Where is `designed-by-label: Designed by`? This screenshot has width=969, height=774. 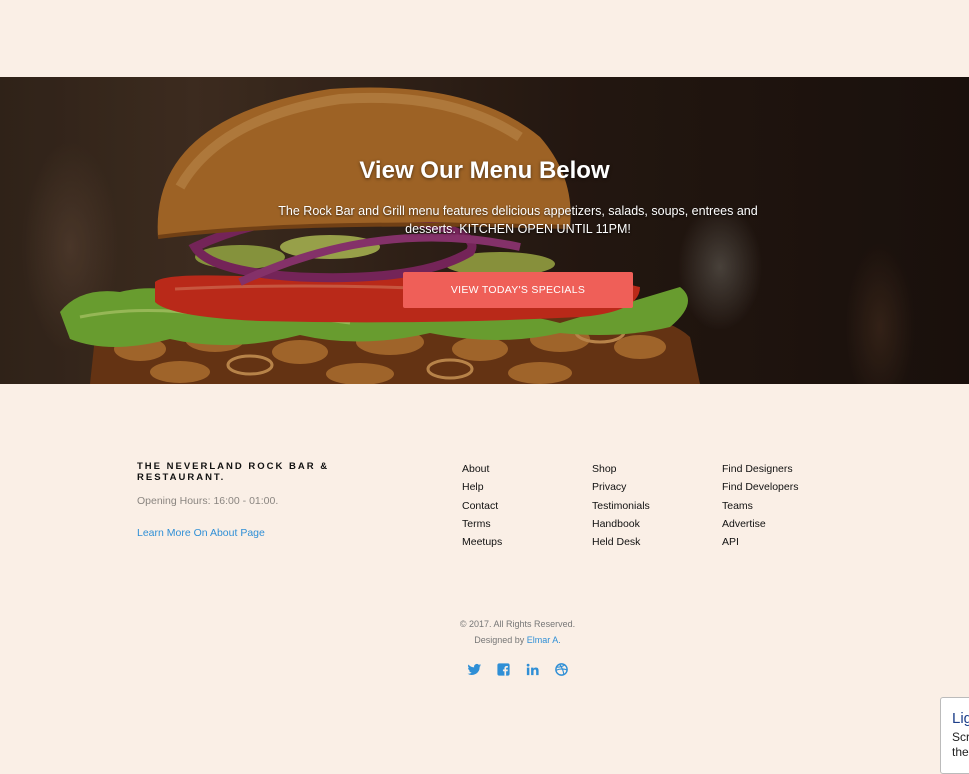 designed-by-label: Designed by is located at coordinates (499, 640).